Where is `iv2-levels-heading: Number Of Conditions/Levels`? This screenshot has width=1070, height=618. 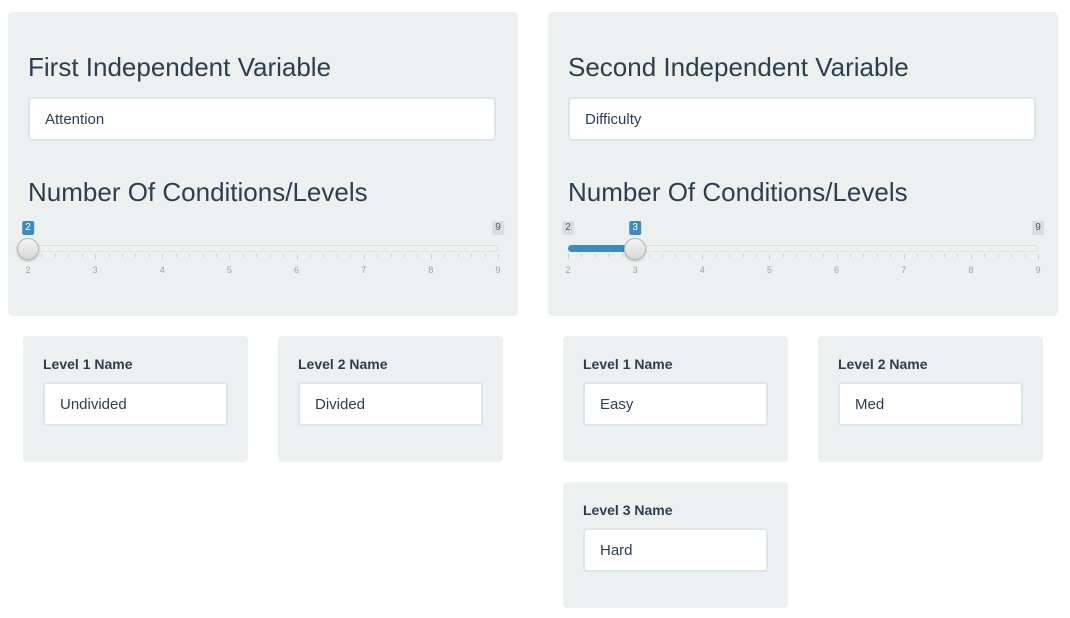
iv2-levels-heading: Number Of Conditions/Levels is located at coordinates (738, 192).